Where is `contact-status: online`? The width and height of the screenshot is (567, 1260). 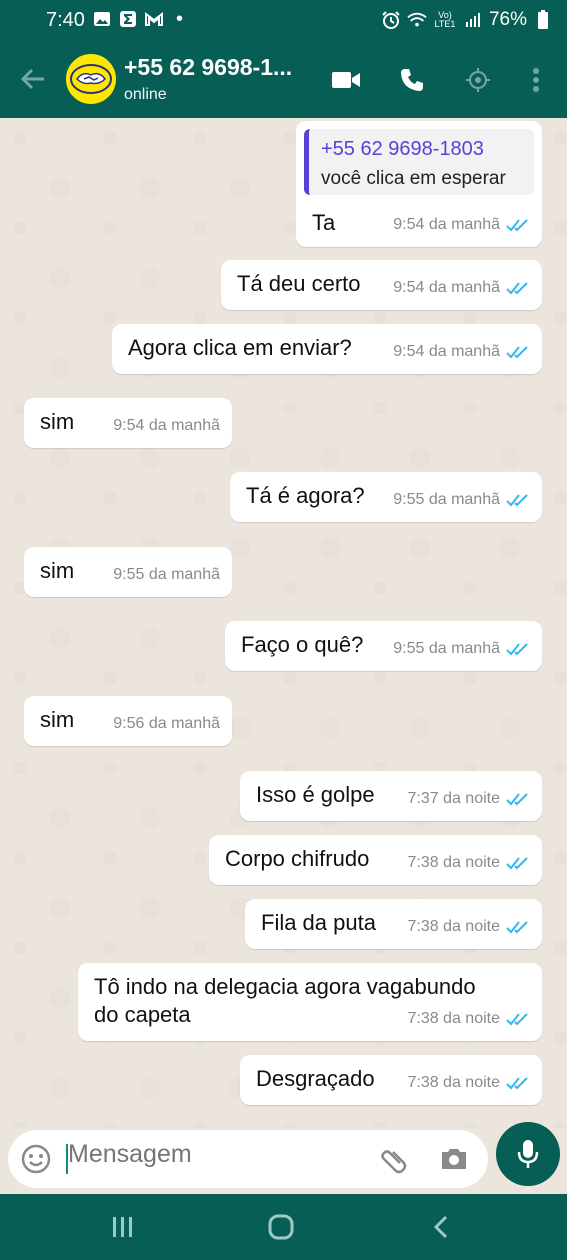 contact-status: online is located at coordinates (145, 94).